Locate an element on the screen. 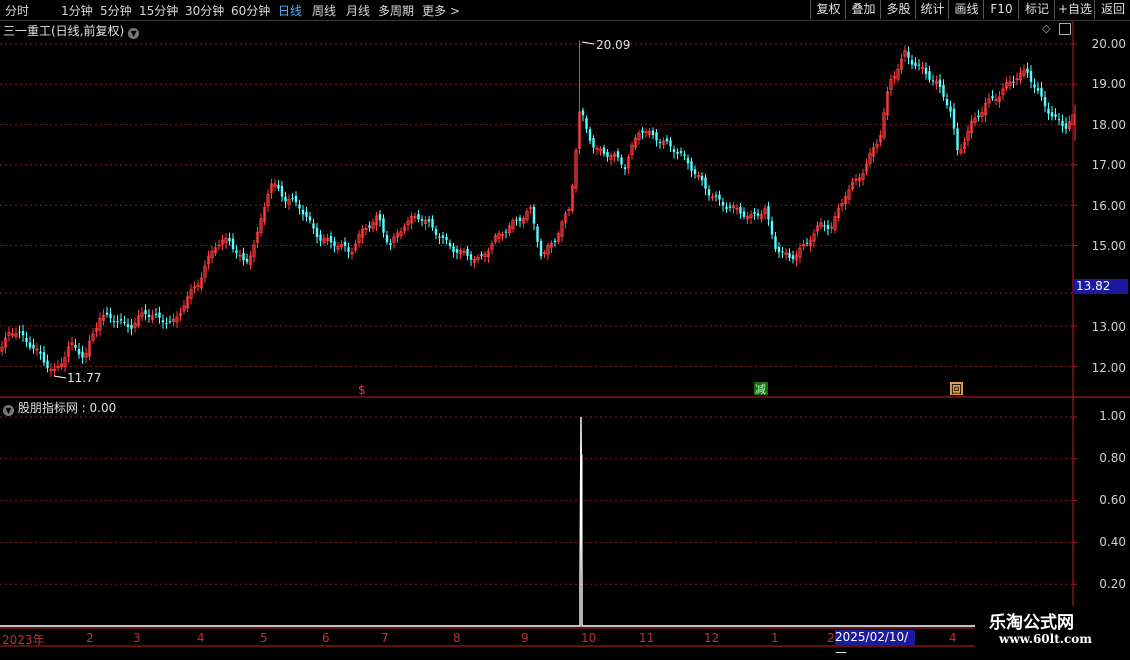 The height and width of the screenshot is (660, 1130). indicator-chevron-icon: ▼ is located at coordinates (8, 410).